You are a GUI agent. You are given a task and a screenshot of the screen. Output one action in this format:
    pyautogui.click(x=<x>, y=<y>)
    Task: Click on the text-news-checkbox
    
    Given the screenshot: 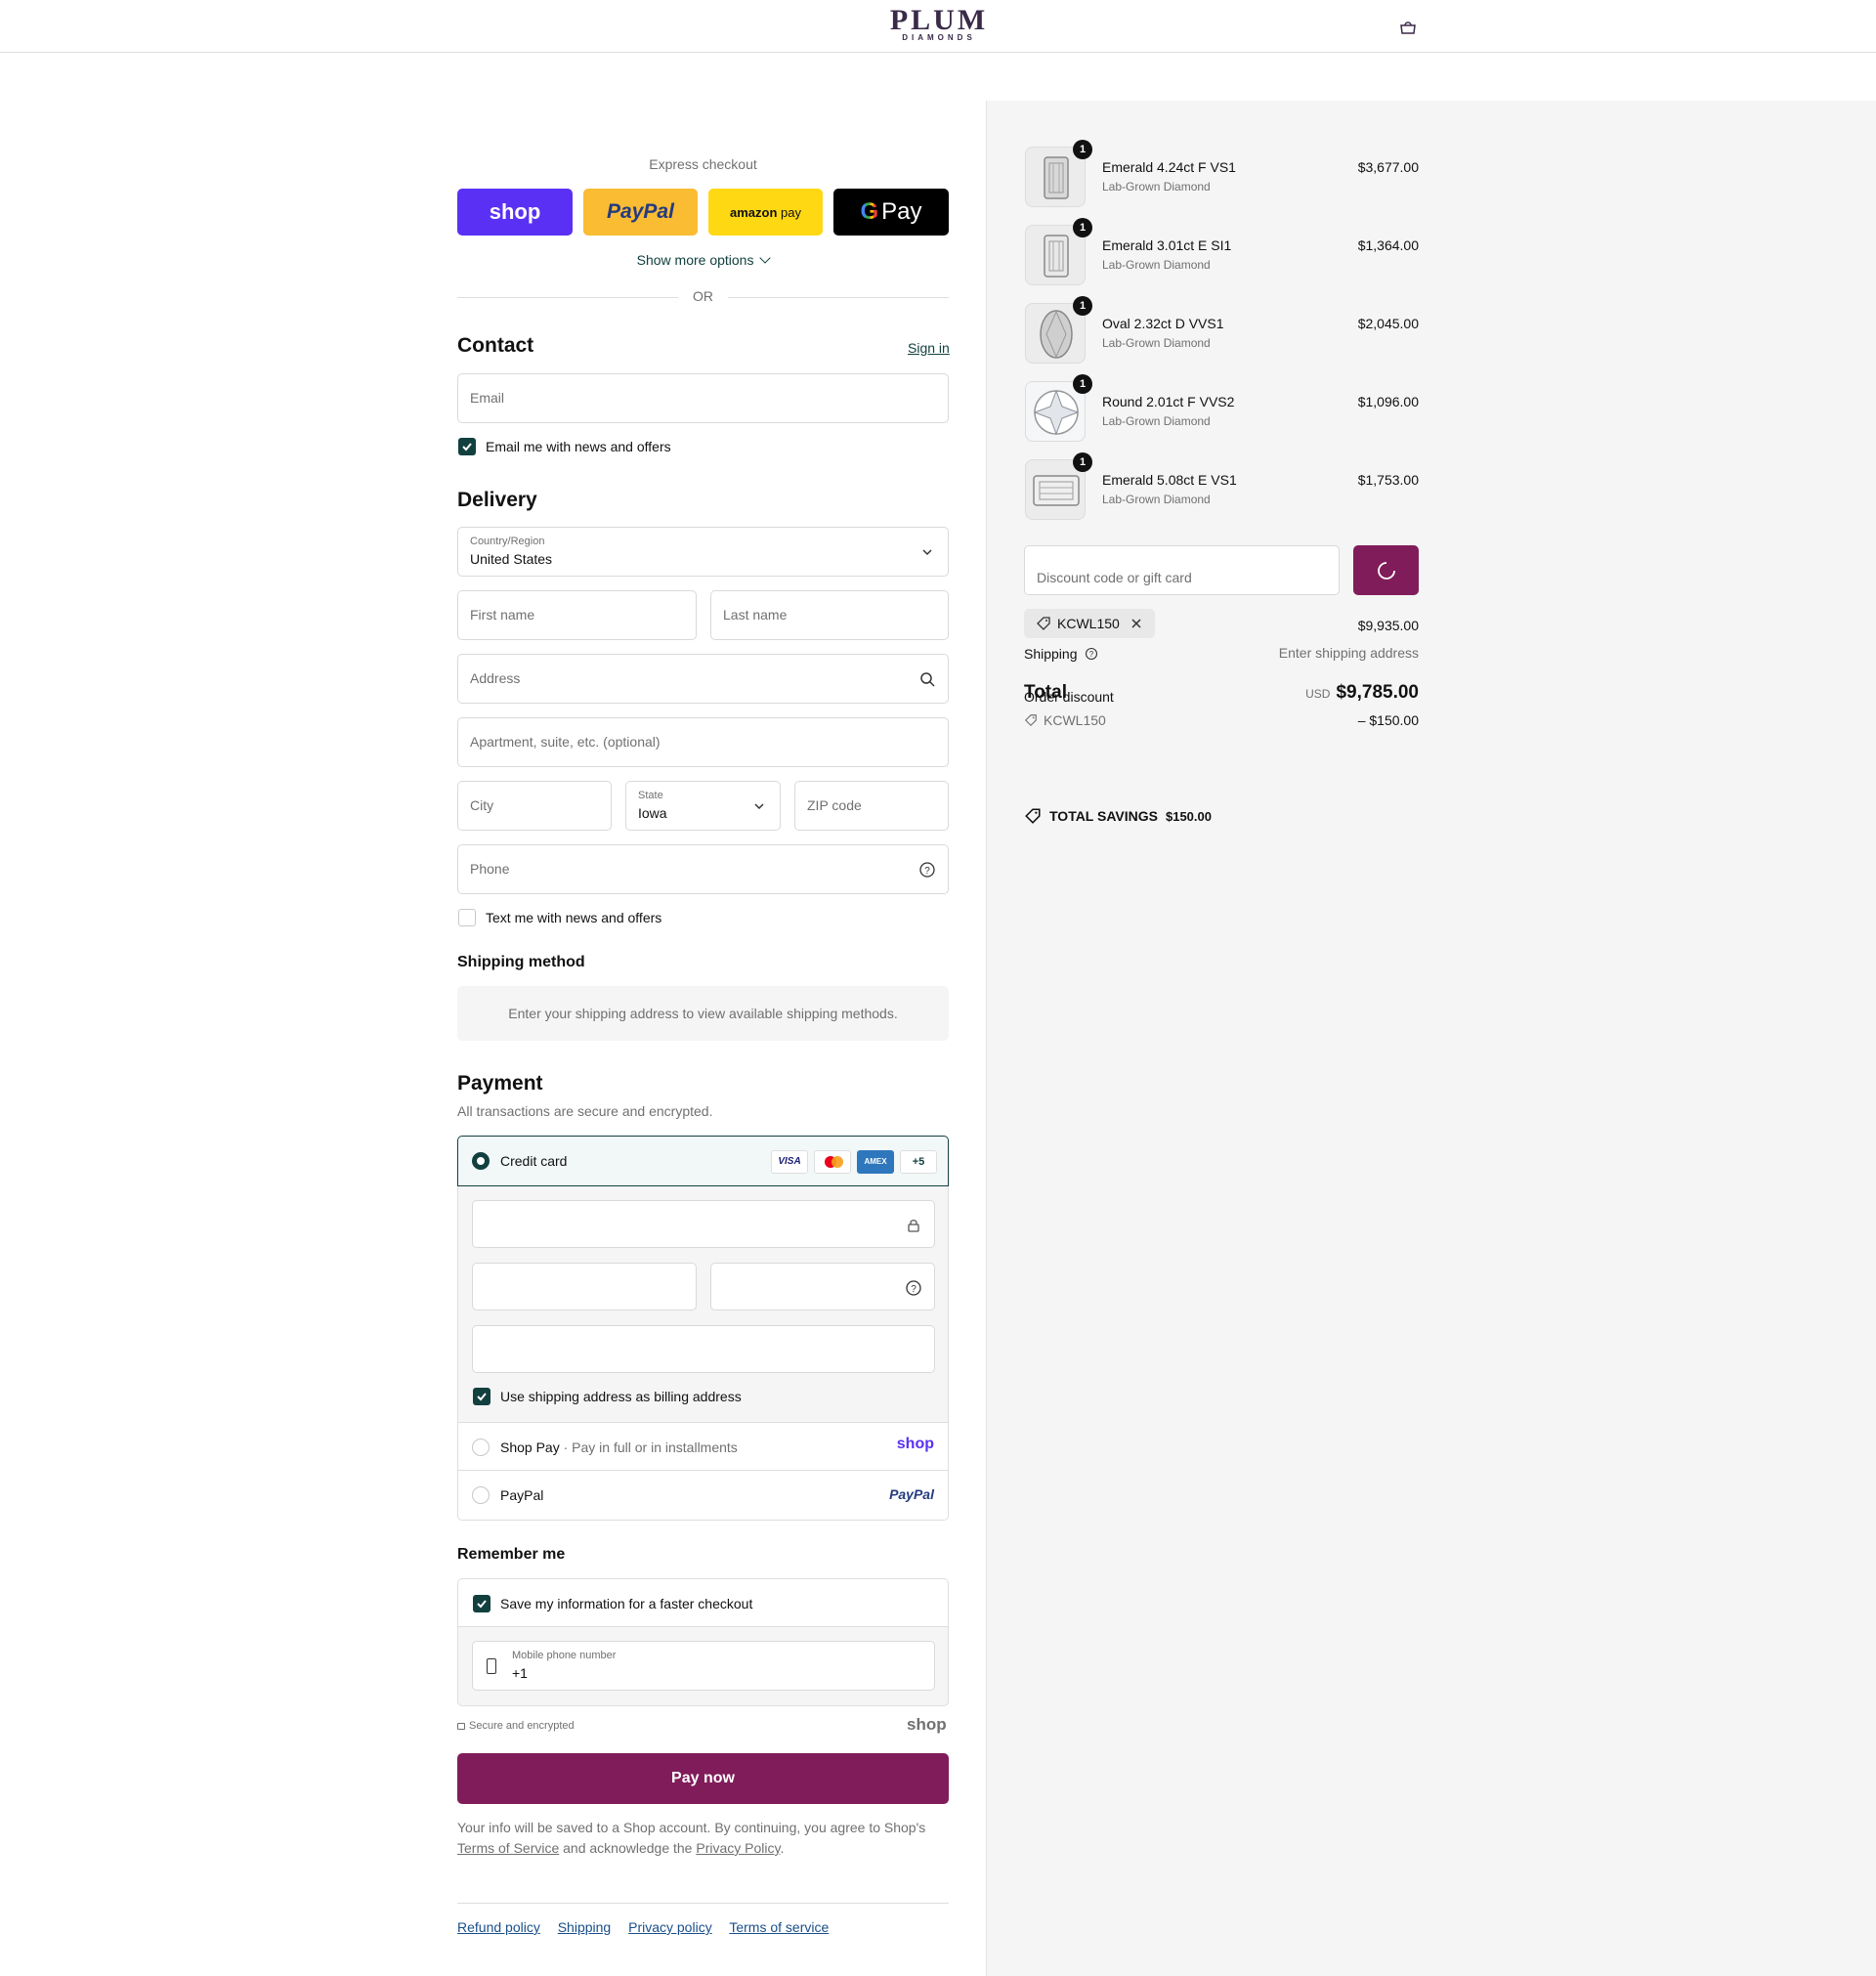 What is the action you would take?
    pyautogui.click(x=467, y=918)
    